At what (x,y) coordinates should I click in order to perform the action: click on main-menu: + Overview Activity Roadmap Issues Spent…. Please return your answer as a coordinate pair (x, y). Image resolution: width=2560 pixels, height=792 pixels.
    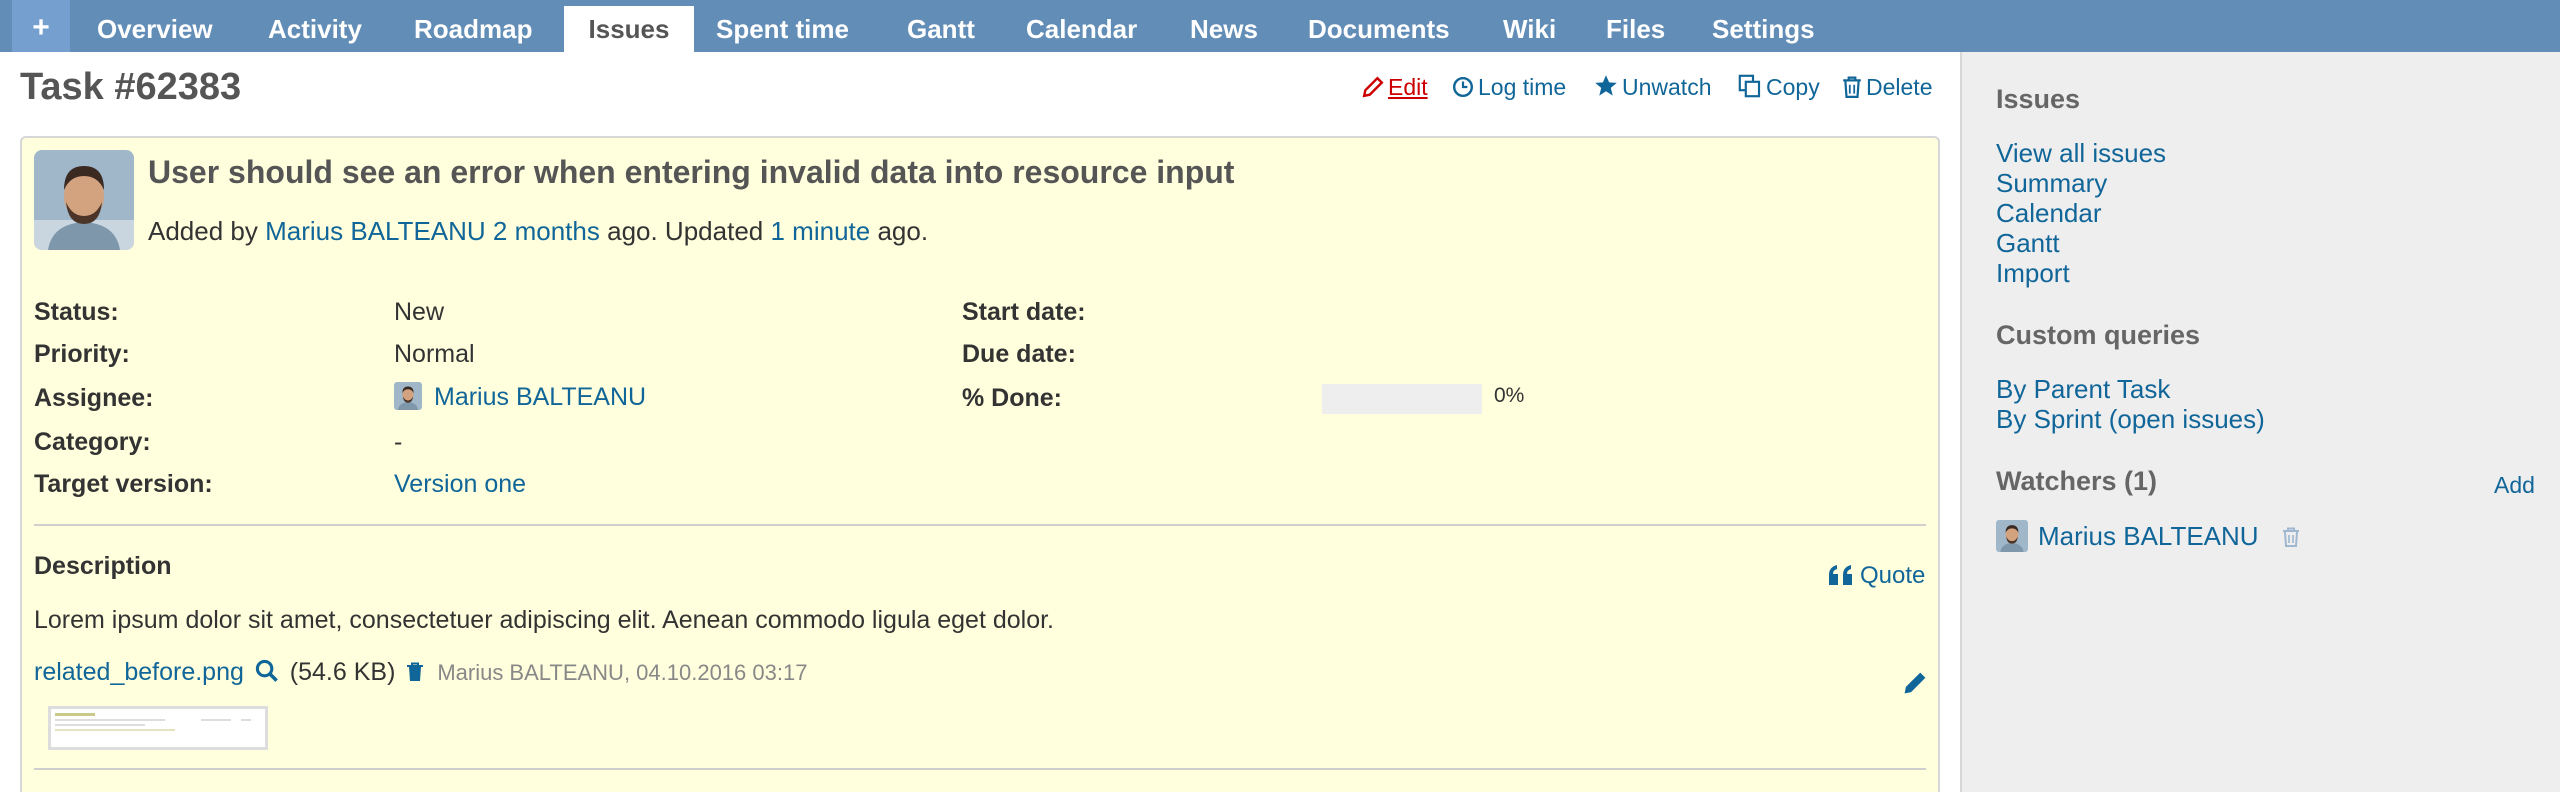
    Looking at the image, I should click on (1280, 26).